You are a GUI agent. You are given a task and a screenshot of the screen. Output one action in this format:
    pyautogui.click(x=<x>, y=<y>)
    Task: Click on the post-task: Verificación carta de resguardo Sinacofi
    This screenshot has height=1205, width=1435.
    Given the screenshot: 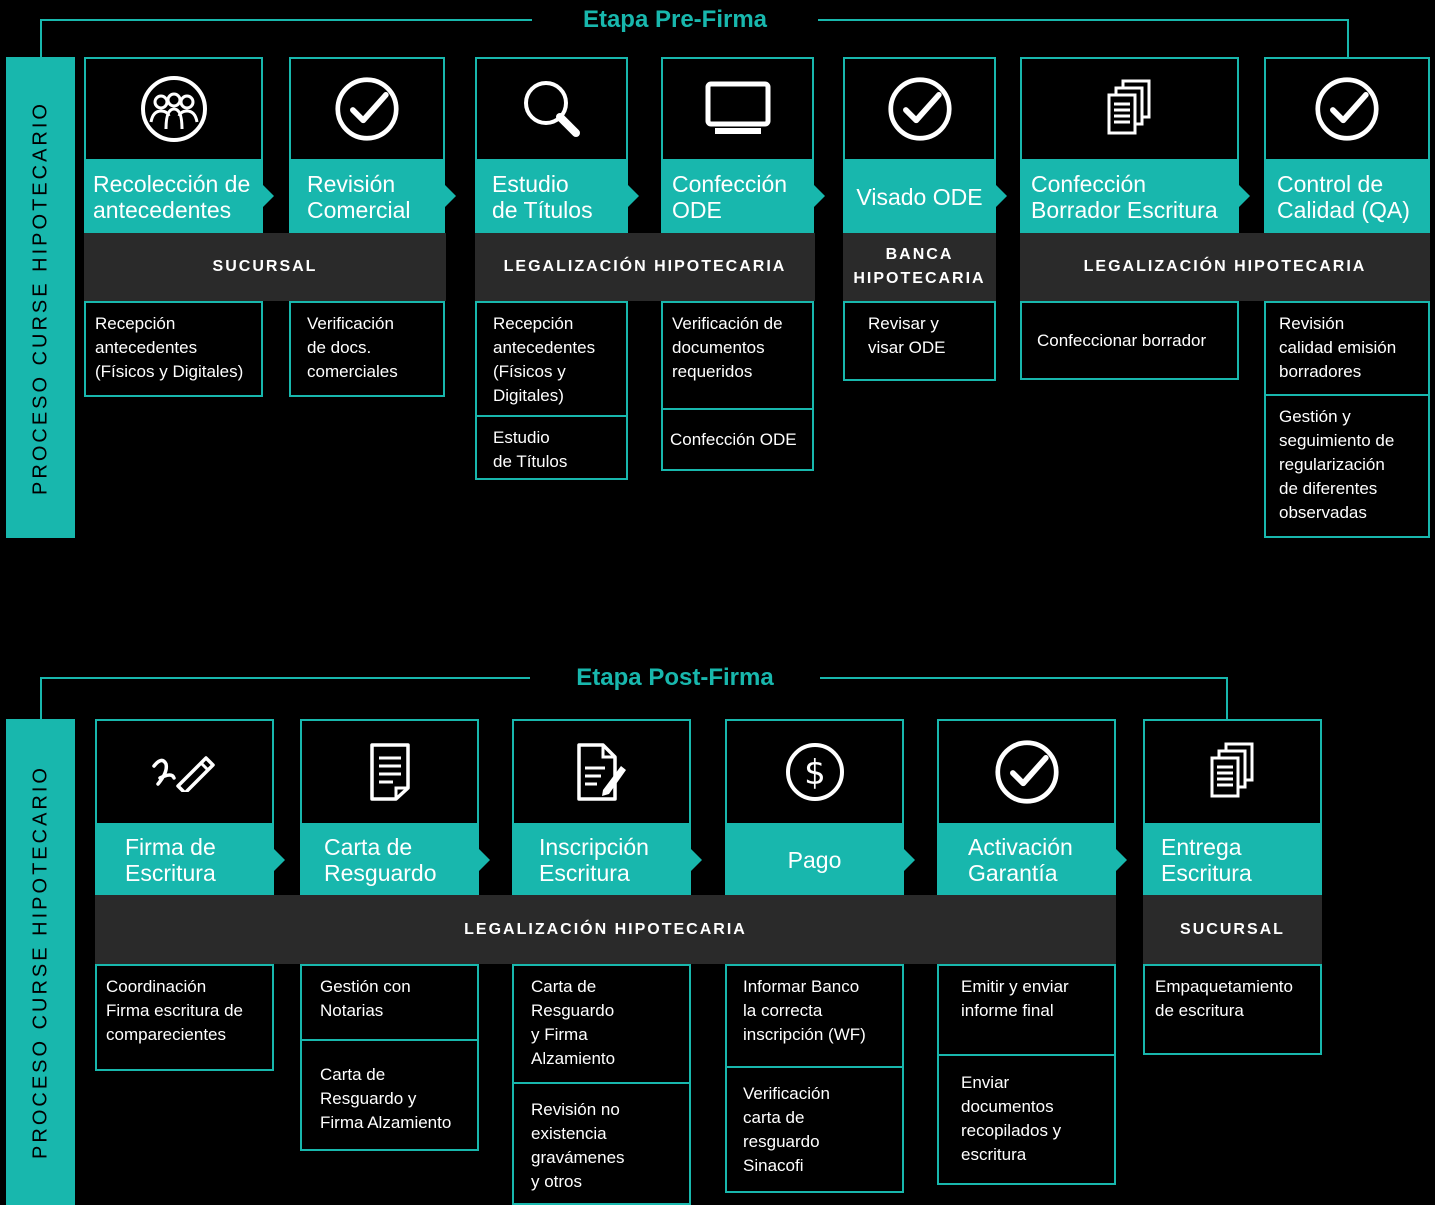 What is the action you would take?
    pyautogui.click(x=814, y=1129)
    